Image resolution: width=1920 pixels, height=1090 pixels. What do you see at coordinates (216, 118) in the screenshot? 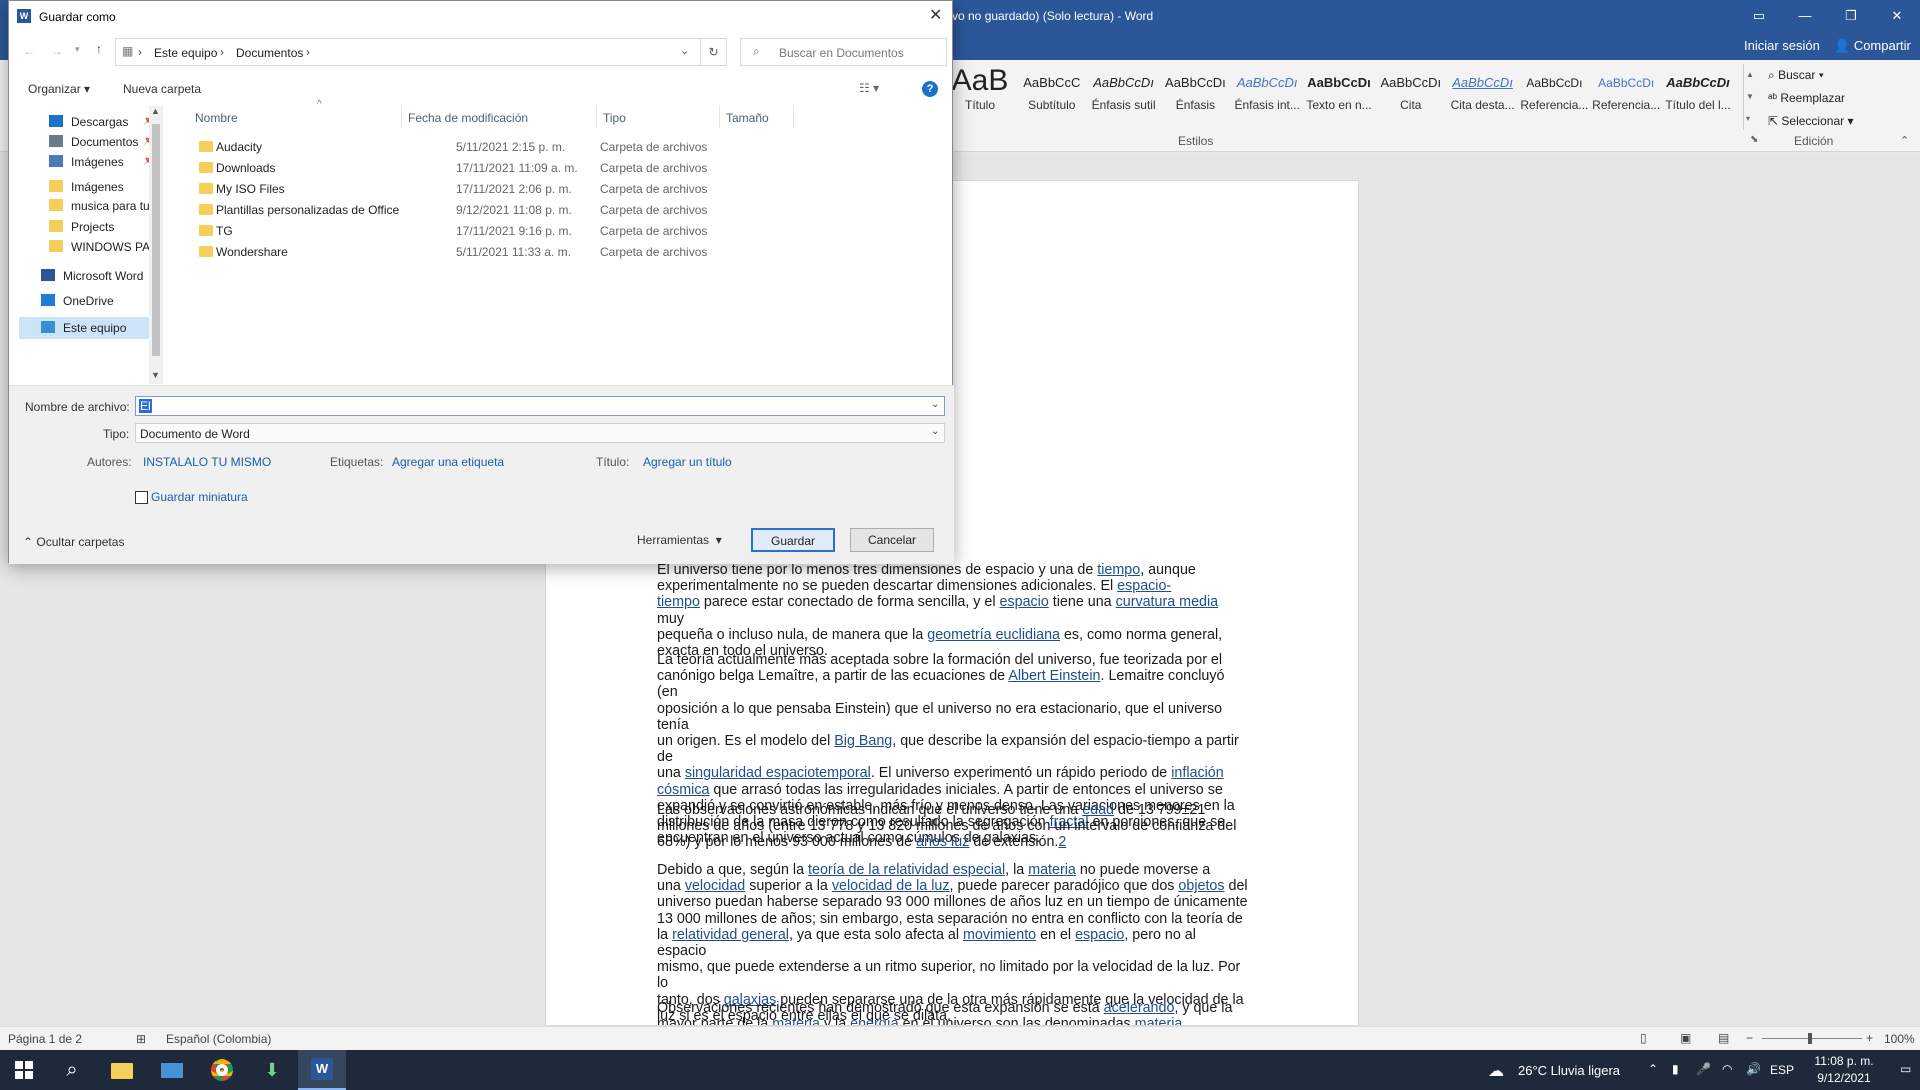
I see `column-name: Nombre` at bounding box center [216, 118].